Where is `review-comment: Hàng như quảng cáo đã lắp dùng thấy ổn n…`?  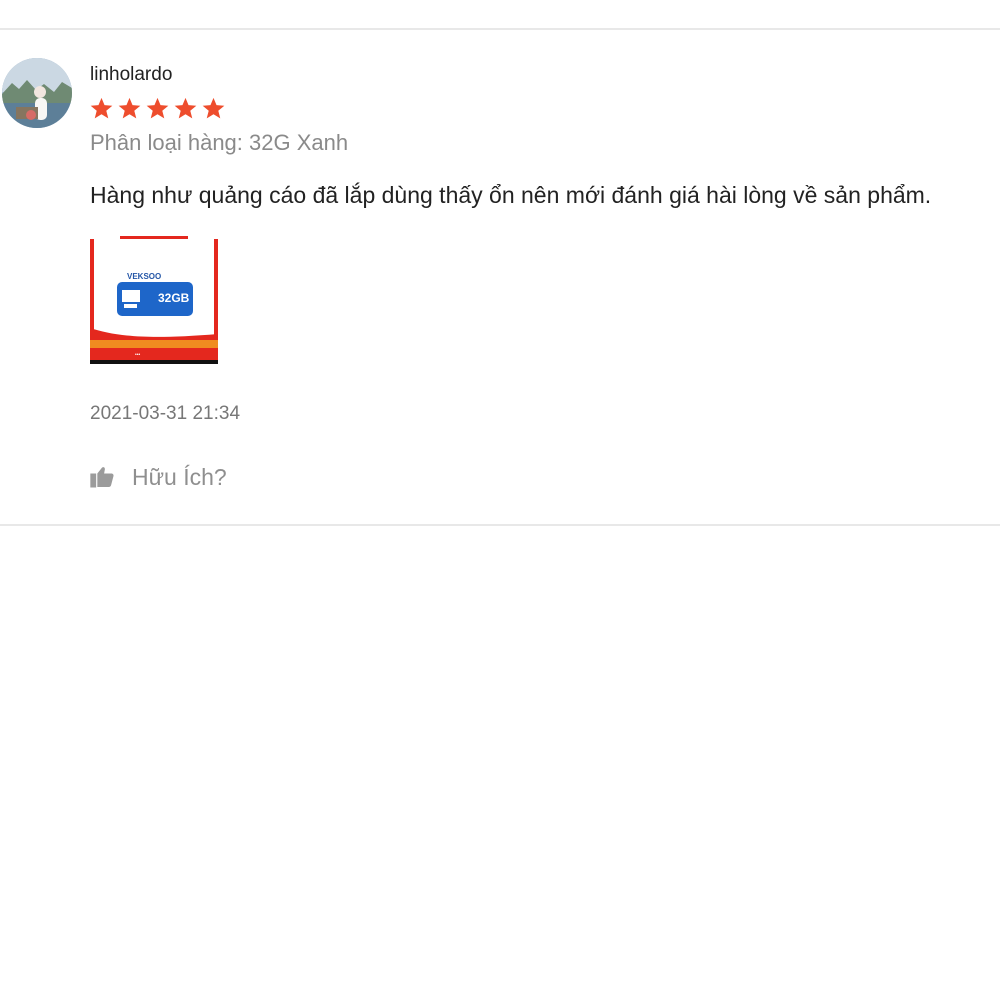
review-comment: Hàng như quảng cáo đã lắp dùng thấy ổn n… is located at coordinates (511, 195).